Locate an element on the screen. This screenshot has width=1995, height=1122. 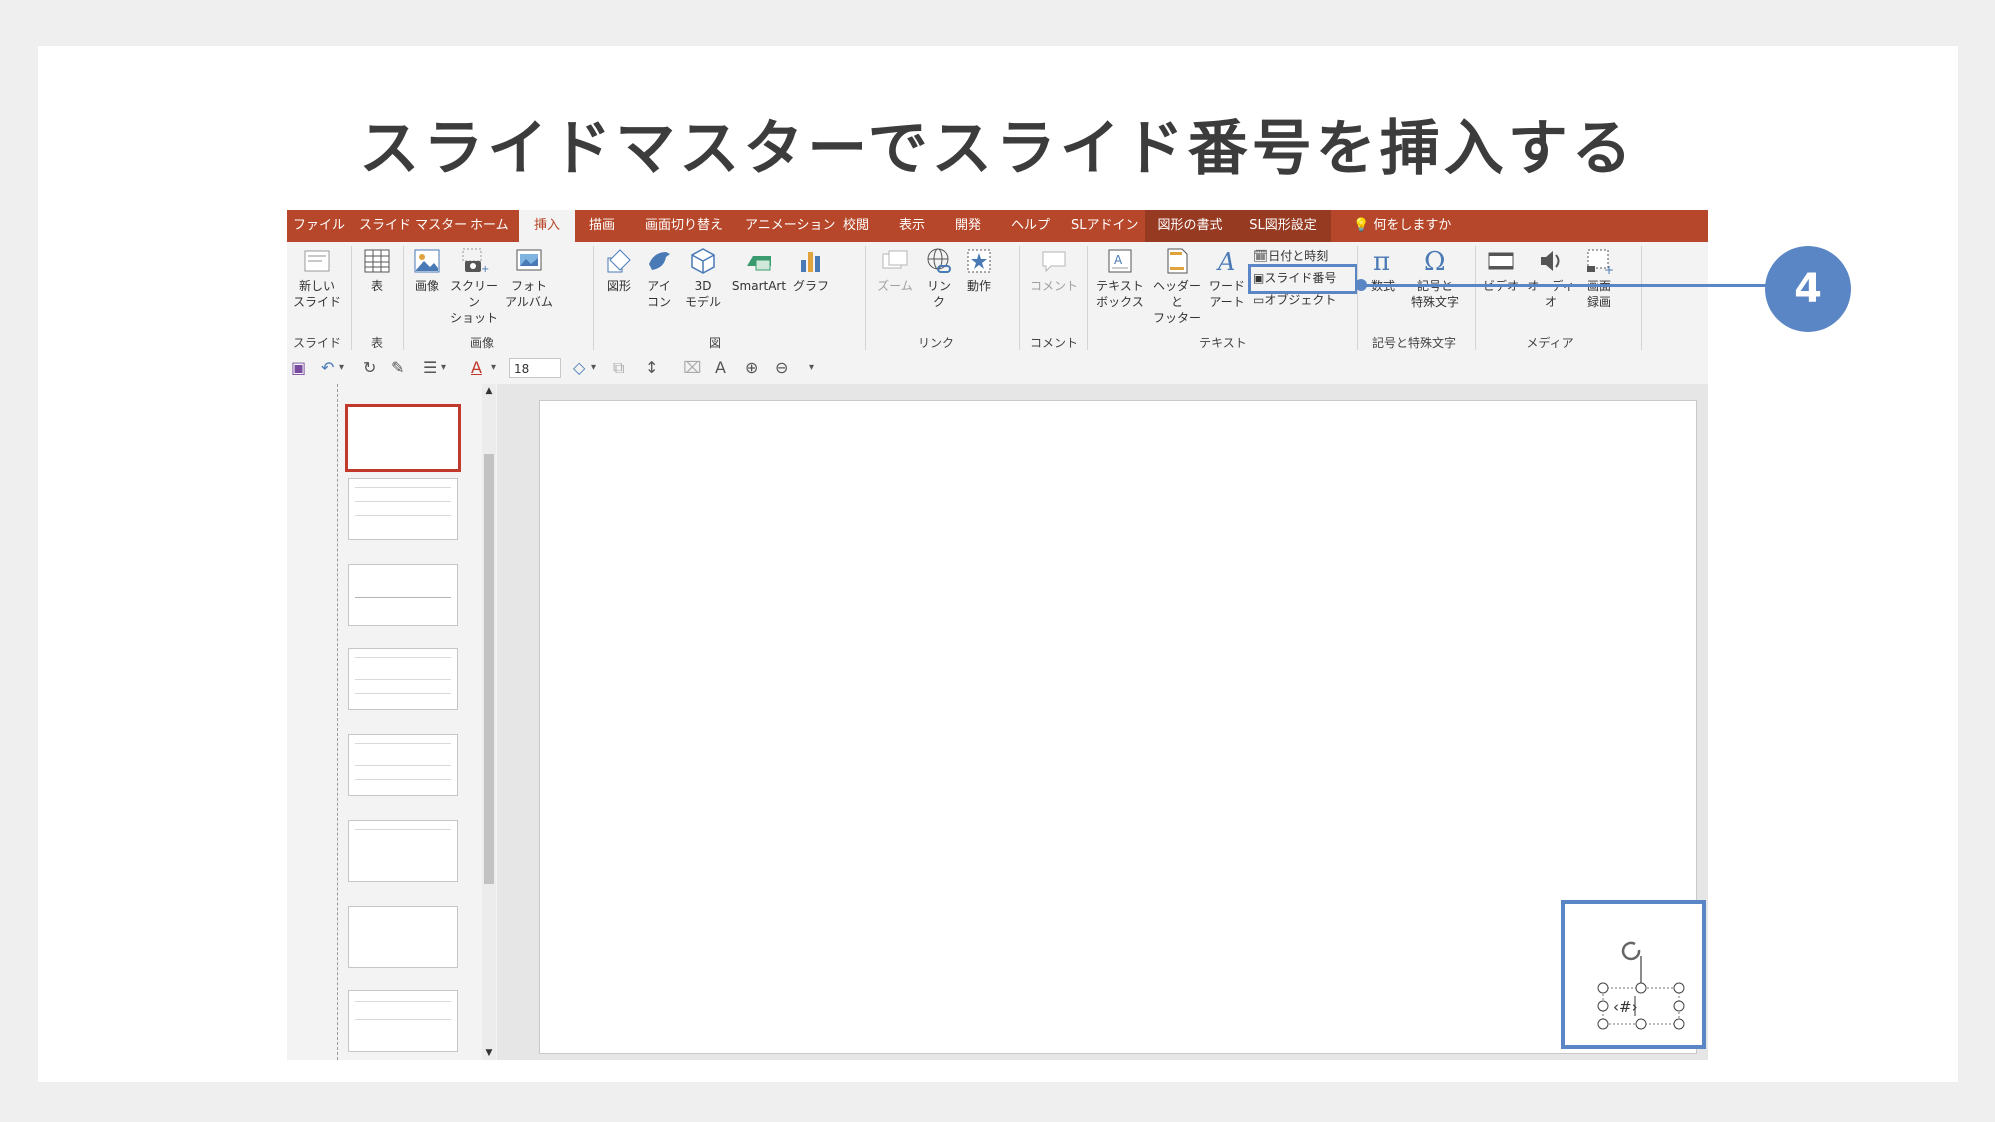
bullets-dropdown-icon: ▾ is located at coordinates (443, 368).